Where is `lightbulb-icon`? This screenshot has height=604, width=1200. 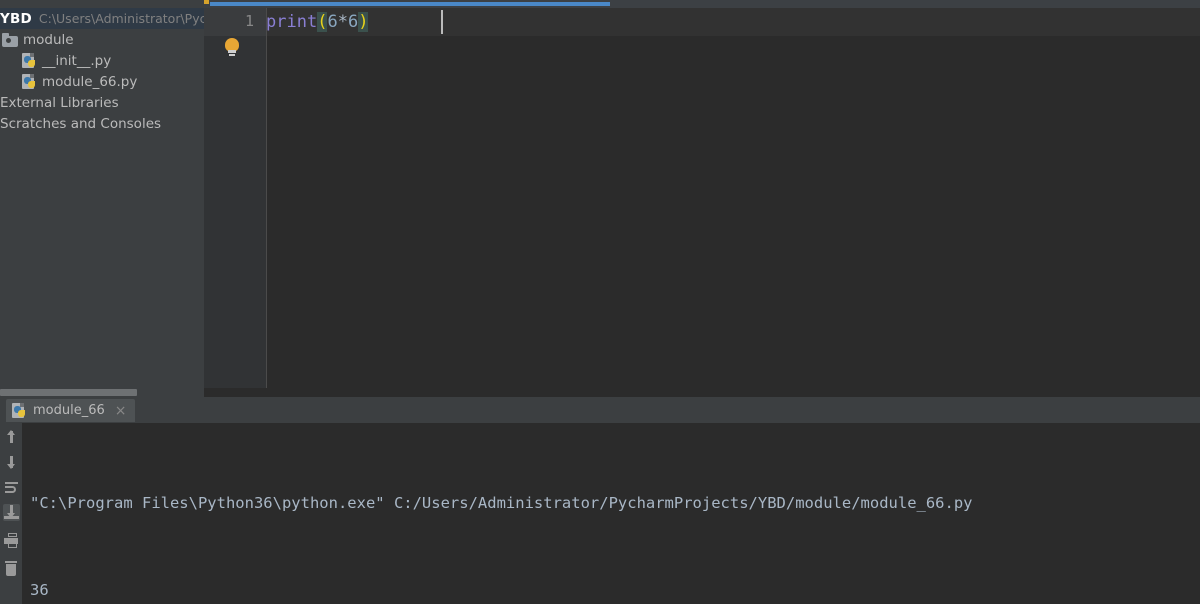
lightbulb-icon is located at coordinates (232, 47).